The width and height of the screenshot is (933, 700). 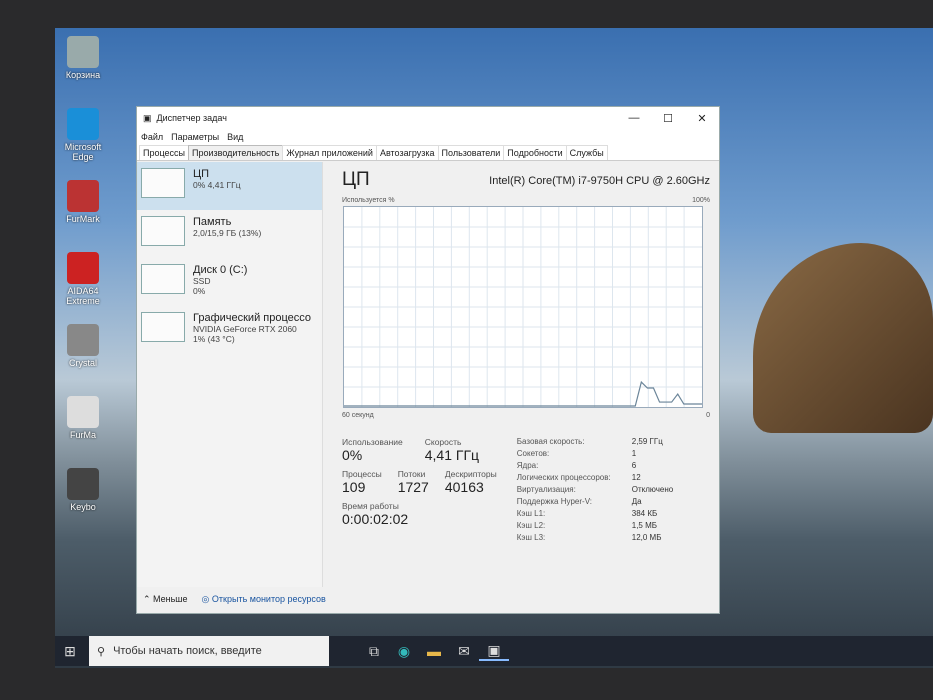 What do you see at coordinates (201, 174) in the screenshot?
I see `sidebar-item-name: ЦП` at bounding box center [201, 174].